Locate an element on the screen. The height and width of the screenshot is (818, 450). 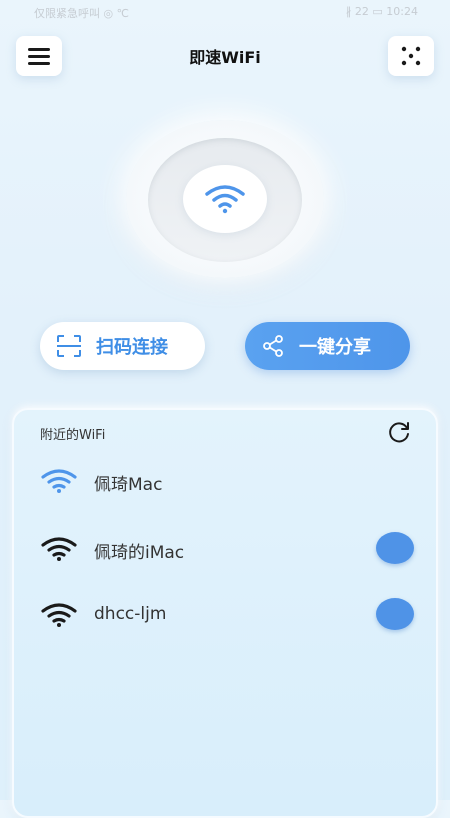
dice-scan-icon is located at coordinates (411, 56).